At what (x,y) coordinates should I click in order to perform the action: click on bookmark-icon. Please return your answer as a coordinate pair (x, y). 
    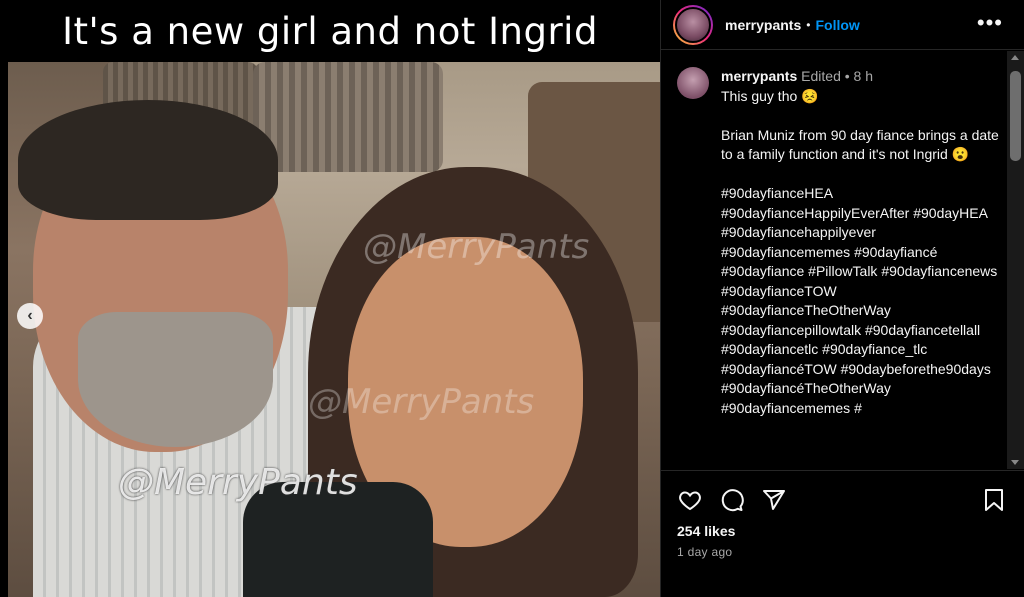
    Looking at the image, I should click on (994, 500).